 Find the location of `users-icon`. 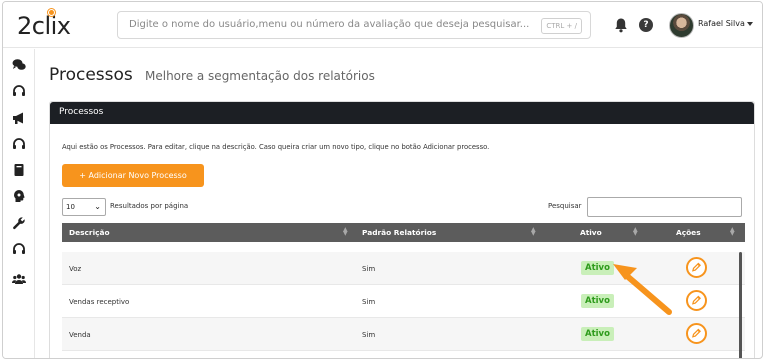

users-icon is located at coordinates (19, 279).